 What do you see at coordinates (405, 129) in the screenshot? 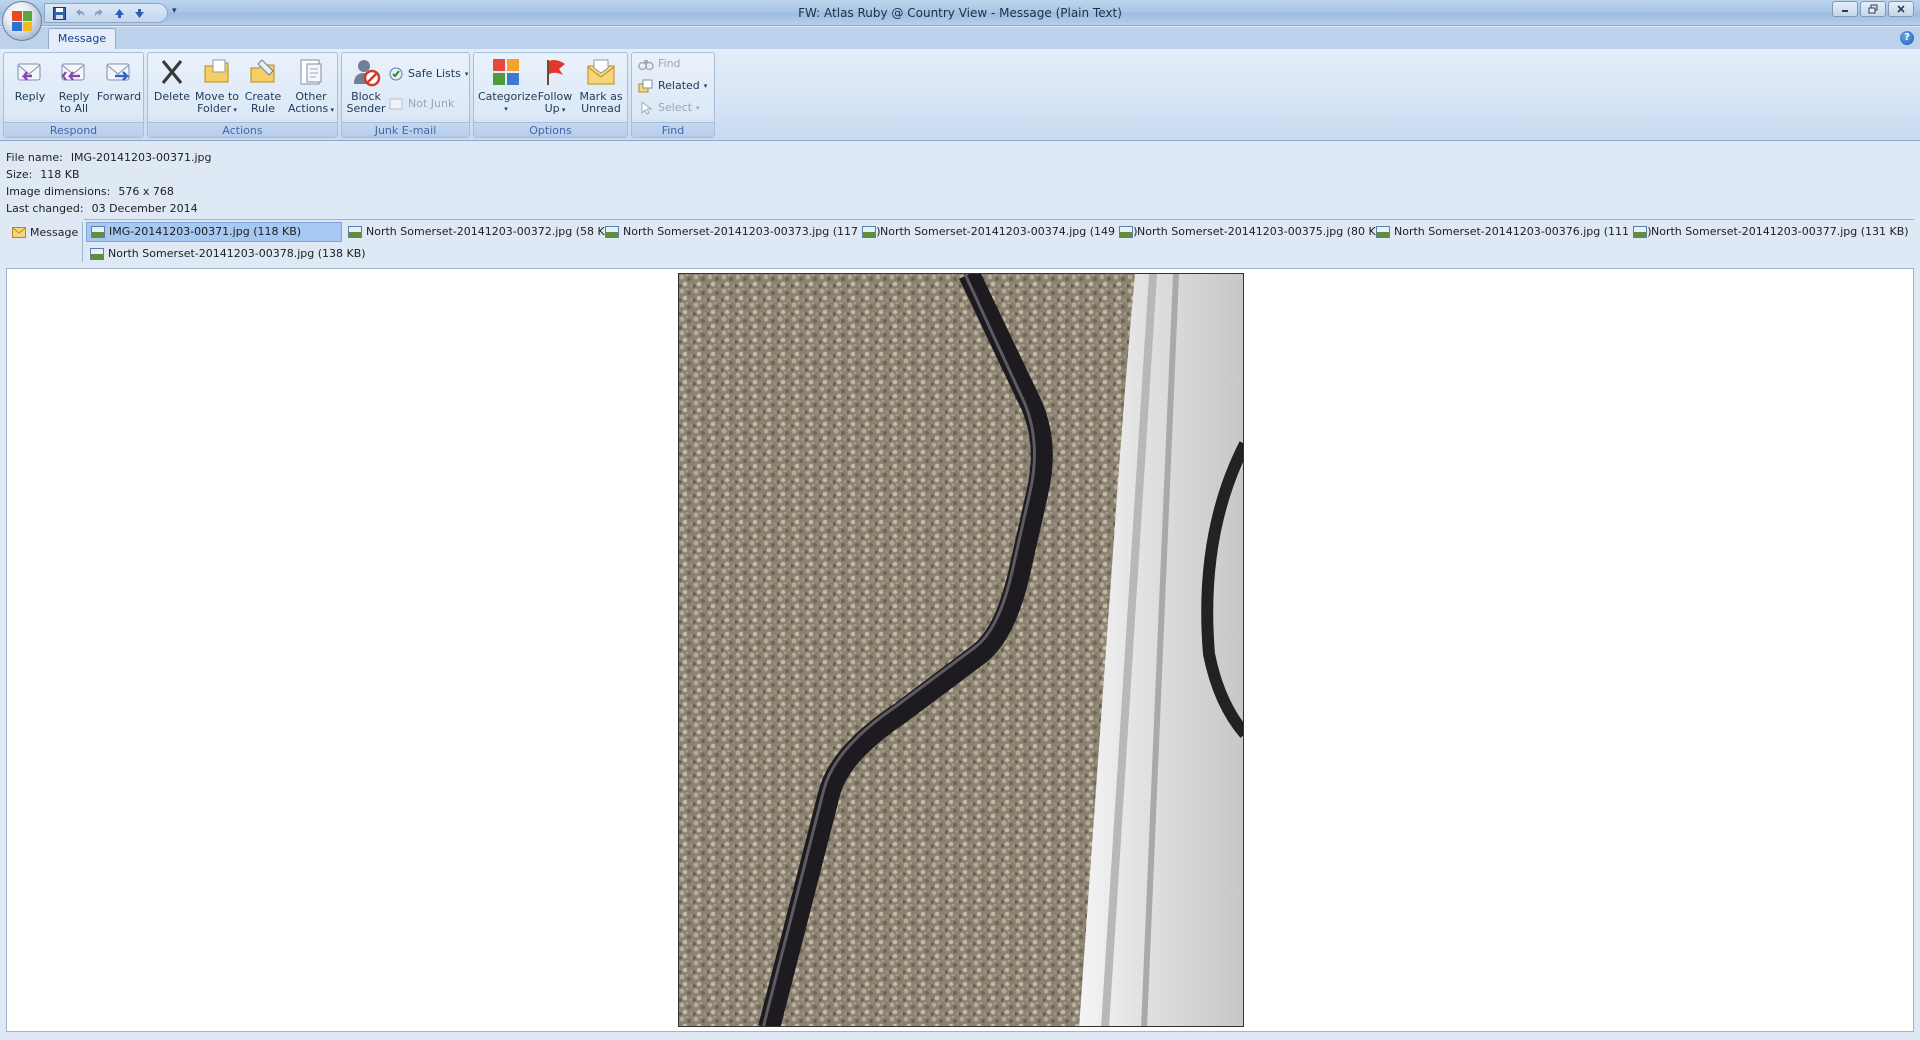
I see `group-label-junk-email: Junk E-mail` at bounding box center [405, 129].